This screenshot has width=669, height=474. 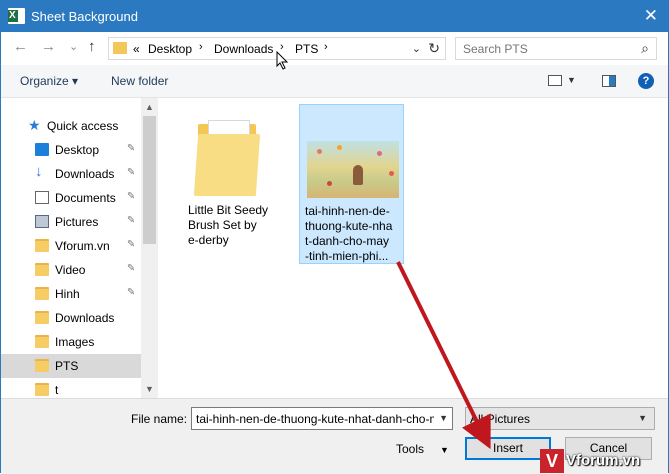 I want to click on sidebar-item-pictures: Pictures ✎, so click(x=71, y=222).